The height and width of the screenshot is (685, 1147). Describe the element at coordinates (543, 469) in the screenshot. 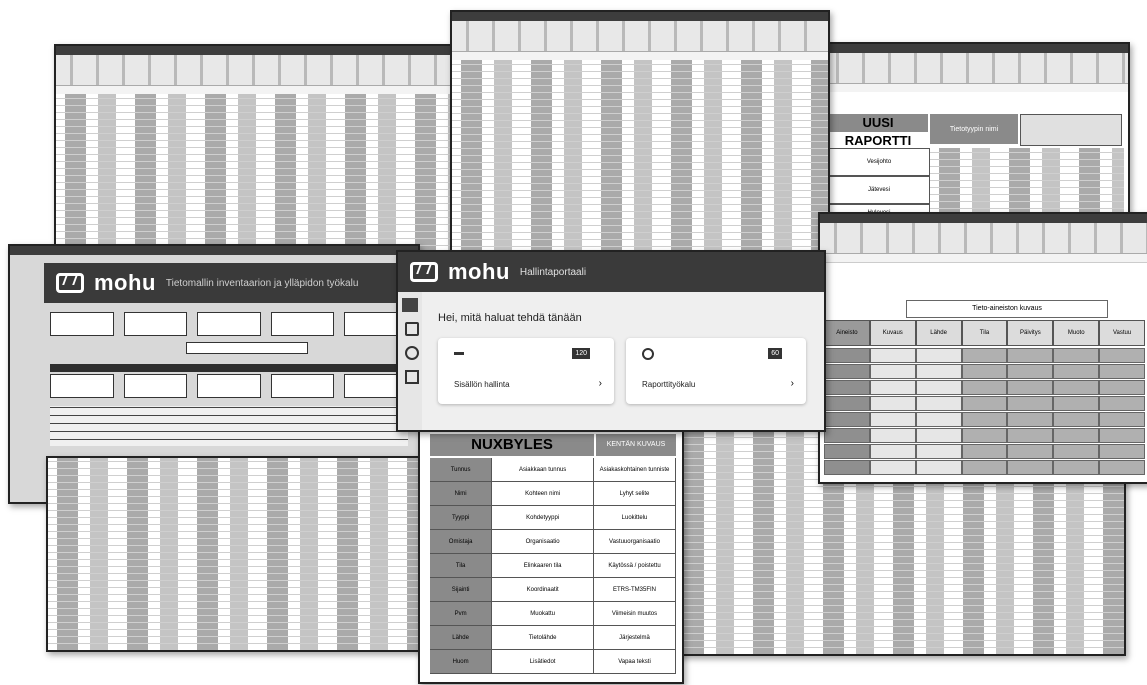

I see `table-cell-mid: Asiakkaan tunnus` at that location.